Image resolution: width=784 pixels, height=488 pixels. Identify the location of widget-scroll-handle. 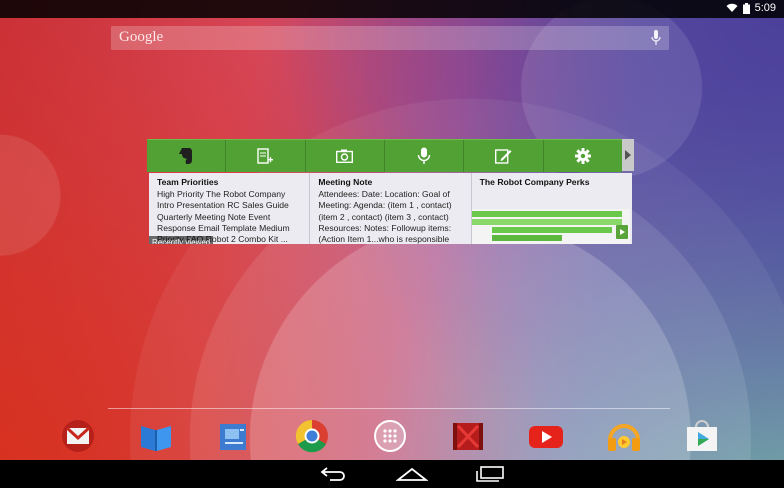
(628, 155).